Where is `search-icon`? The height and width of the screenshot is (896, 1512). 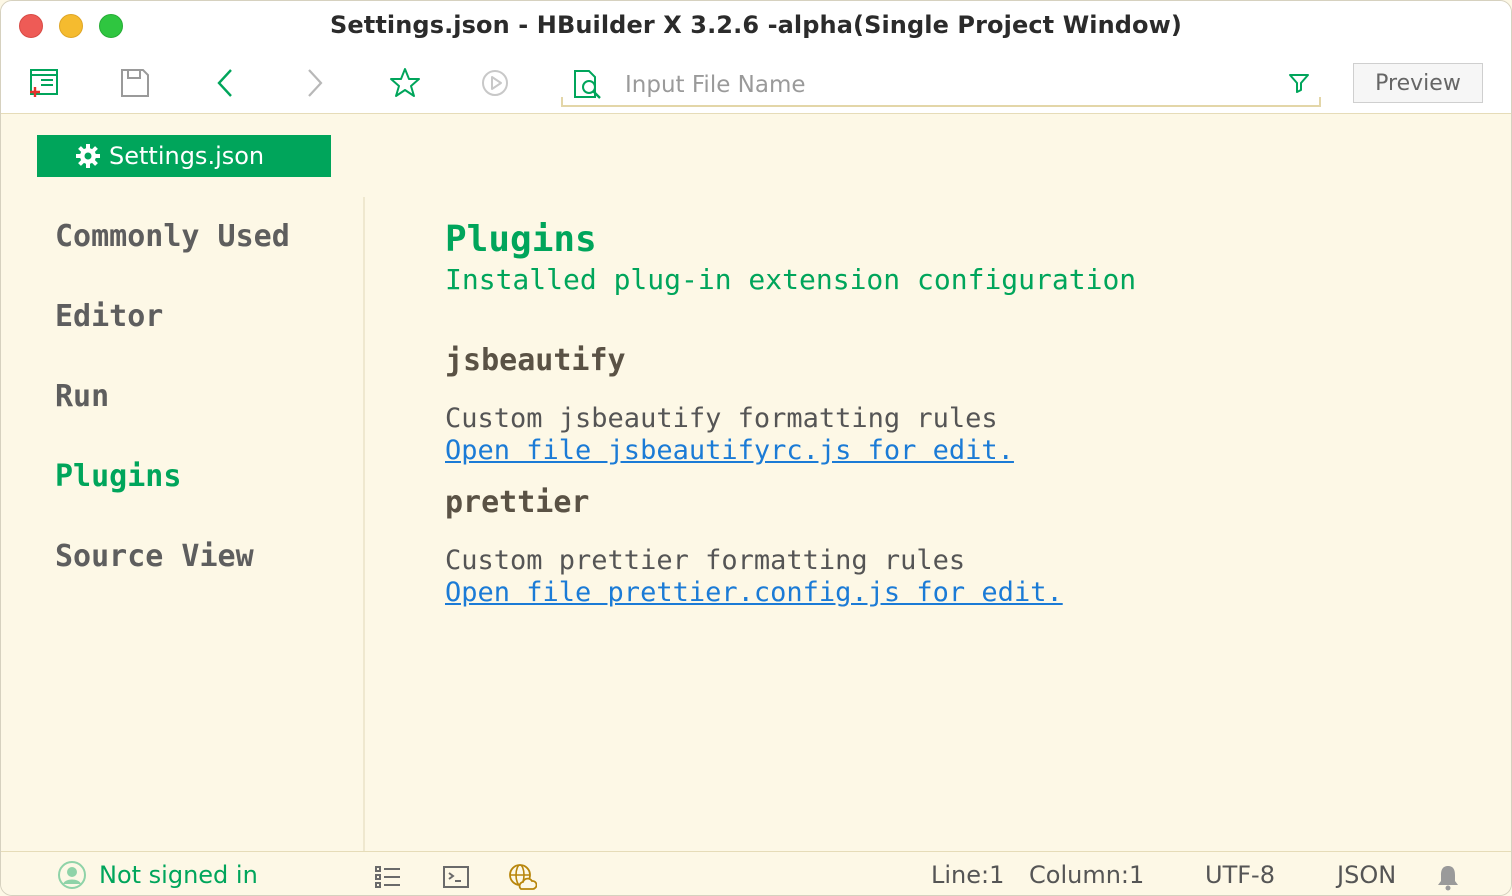
search-icon is located at coordinates (587, 85).